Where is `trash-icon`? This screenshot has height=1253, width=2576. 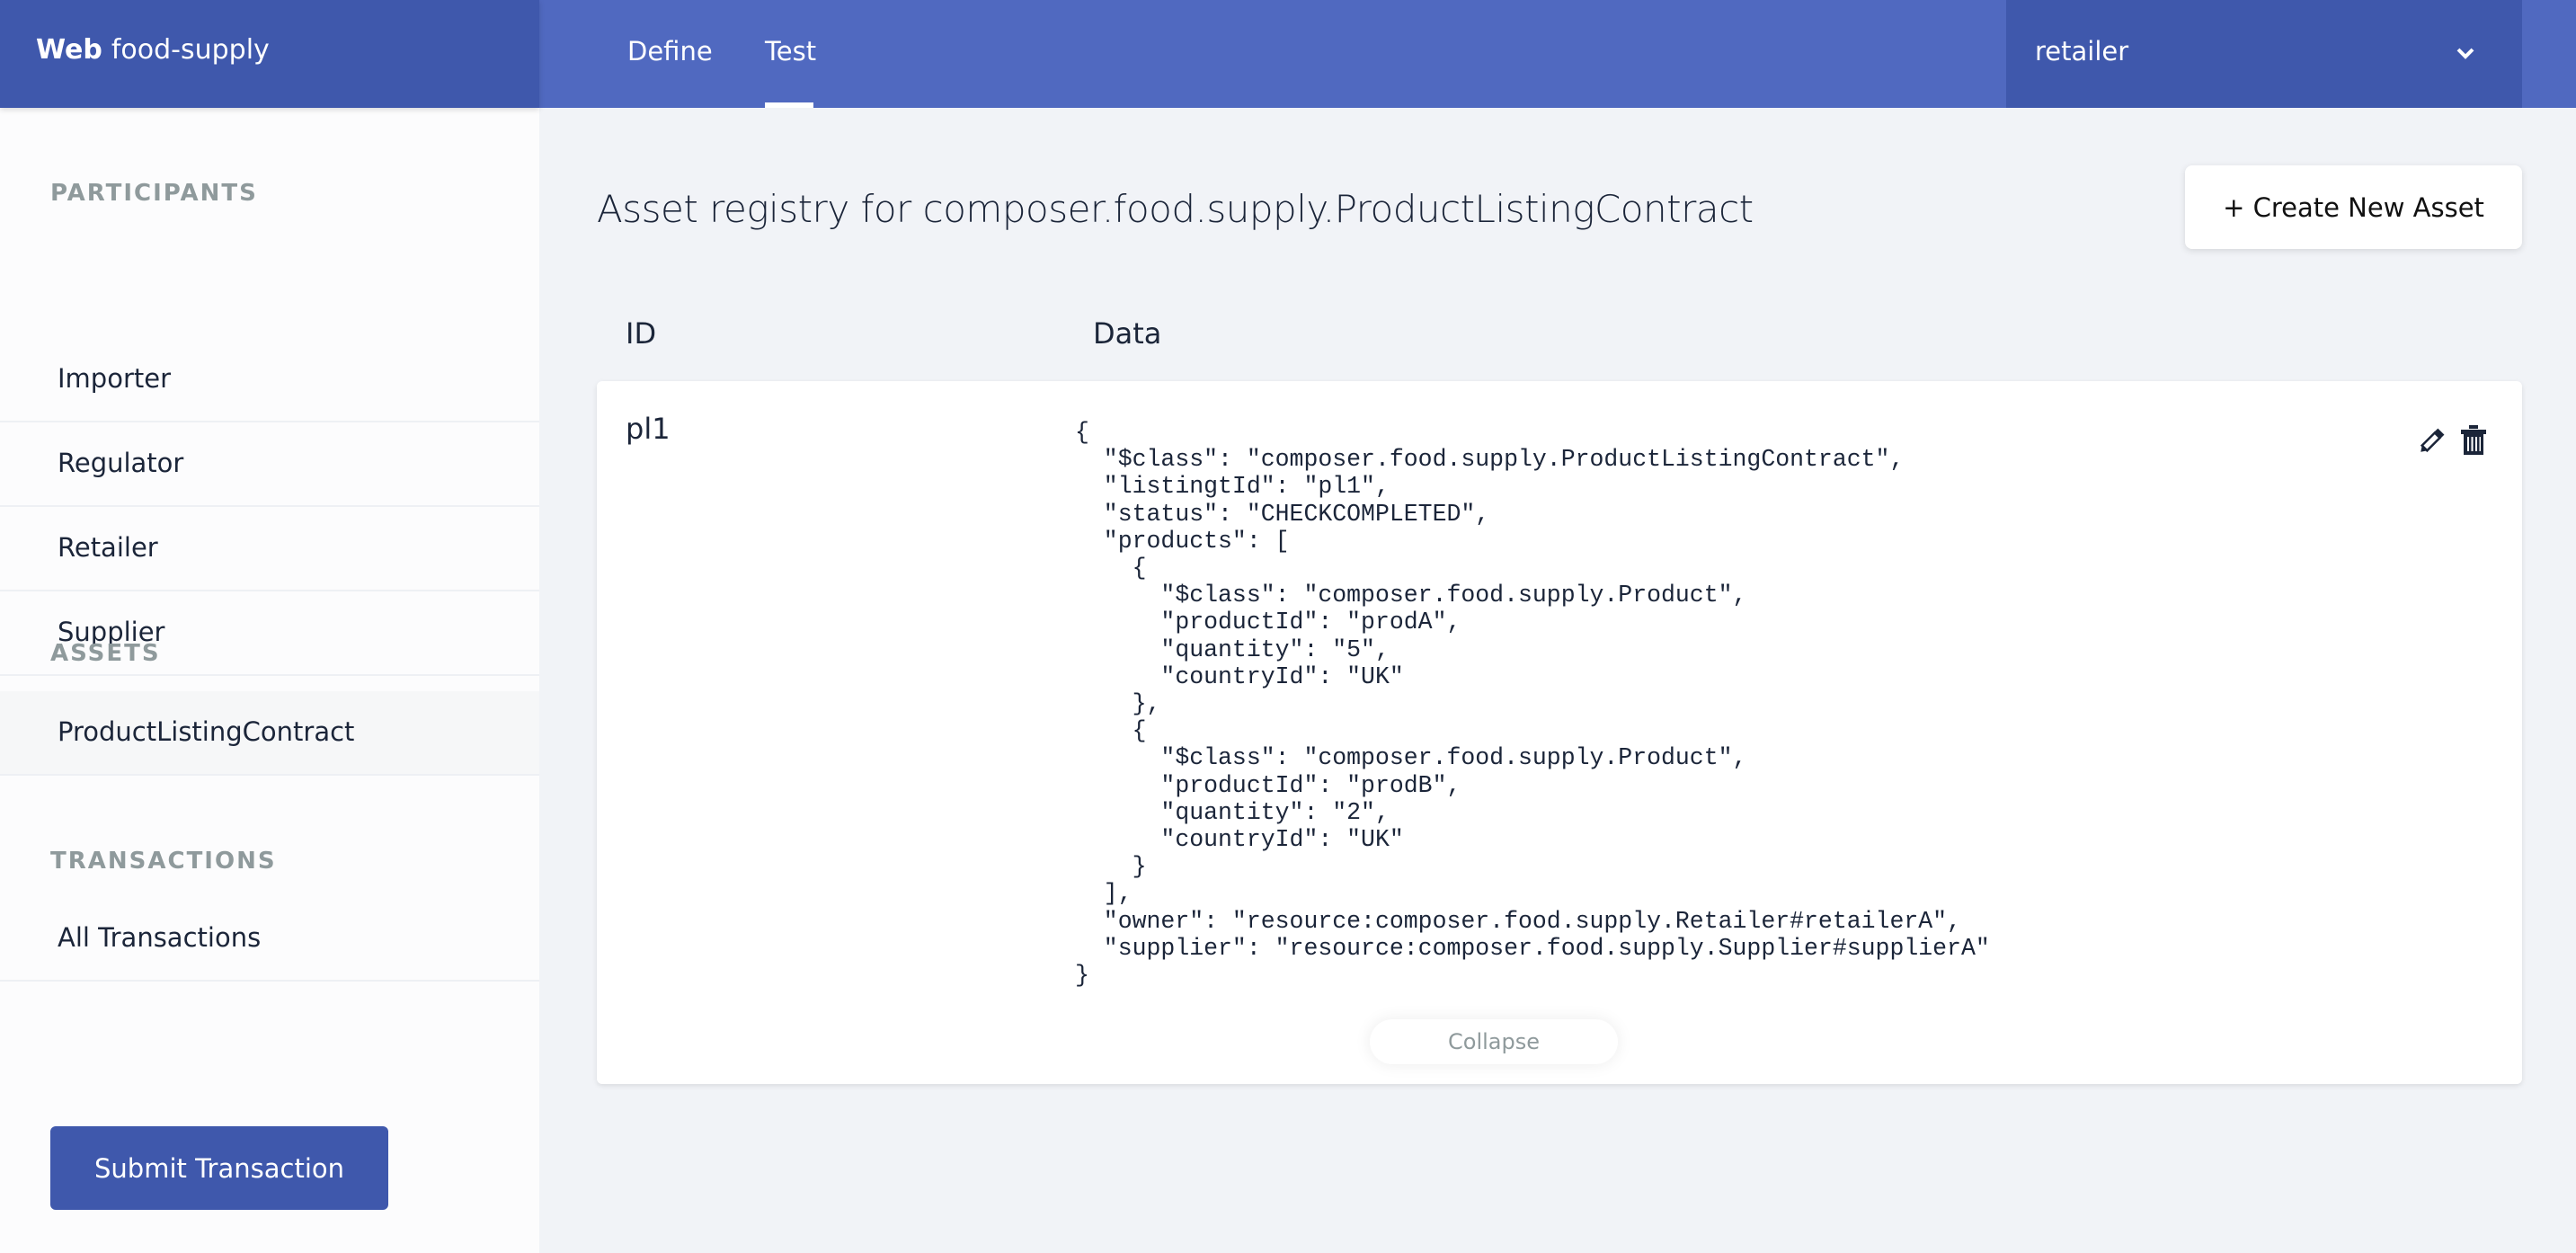
trash-icon is located at coordinates (2473, 440).